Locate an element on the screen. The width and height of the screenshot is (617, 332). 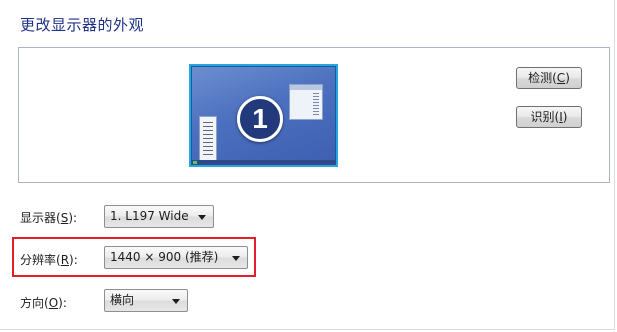
display-select-value: 1. L197 Wide is located at coordinates (149, 216).